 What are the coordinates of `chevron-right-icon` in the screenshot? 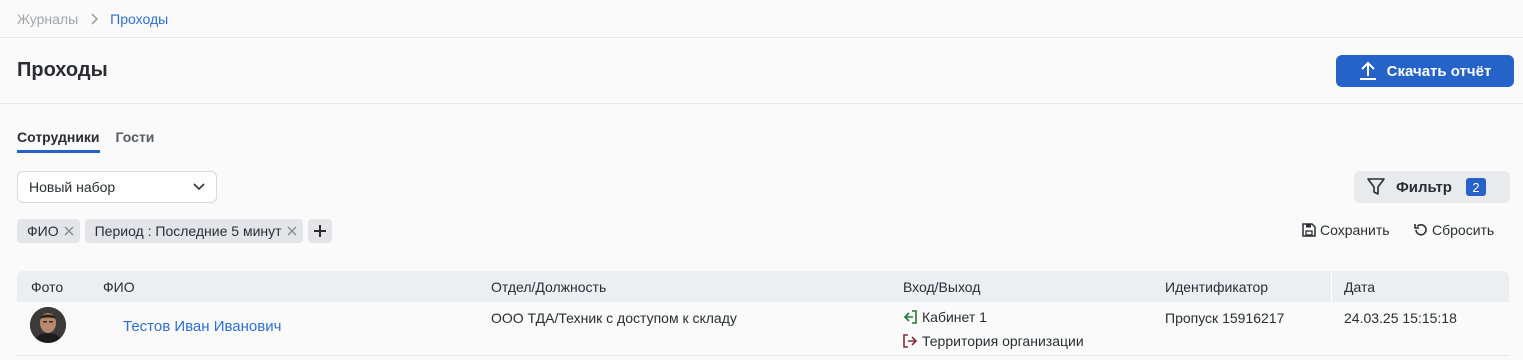 It's located at (94, 19).